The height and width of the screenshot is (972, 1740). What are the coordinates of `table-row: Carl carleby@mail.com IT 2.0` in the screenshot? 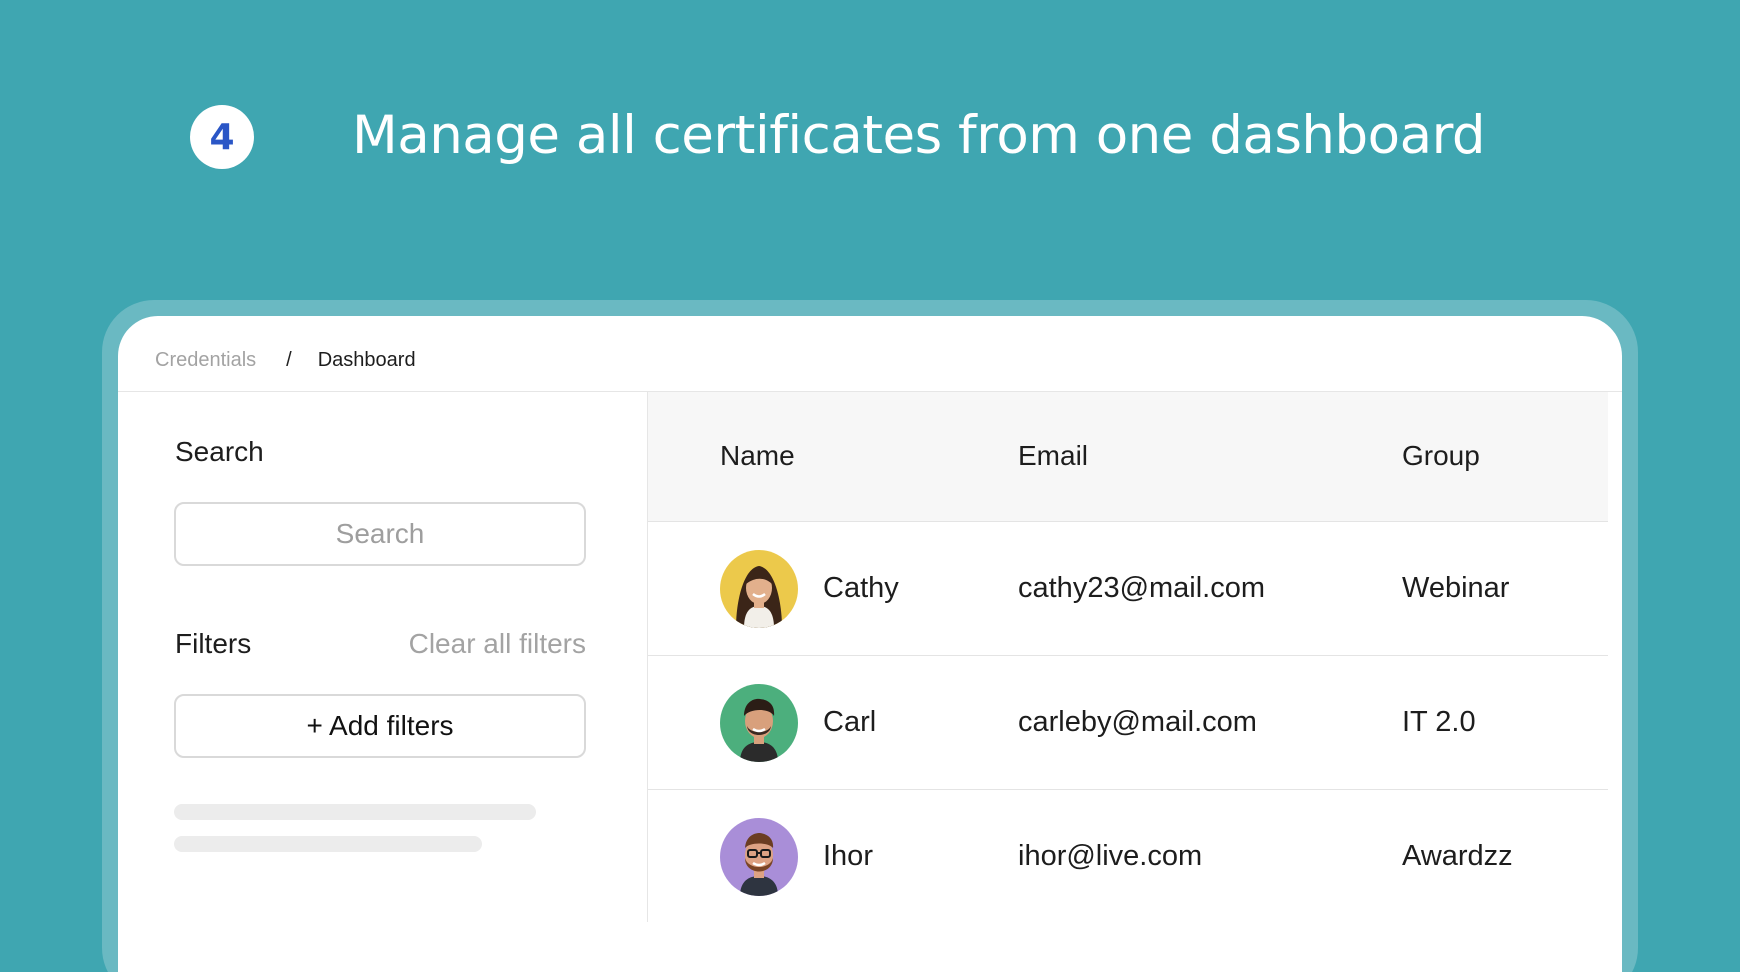 It's located at (1128, 723).